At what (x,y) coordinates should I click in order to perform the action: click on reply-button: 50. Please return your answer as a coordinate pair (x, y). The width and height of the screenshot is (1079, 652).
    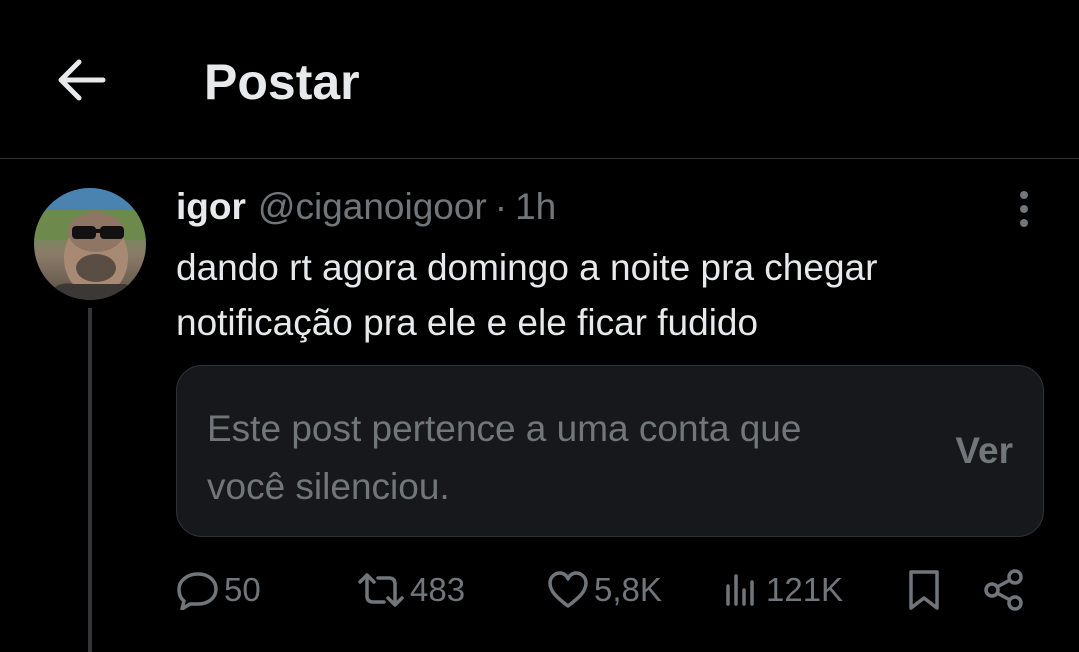
    Looking at the image, I should click on (218, 590).